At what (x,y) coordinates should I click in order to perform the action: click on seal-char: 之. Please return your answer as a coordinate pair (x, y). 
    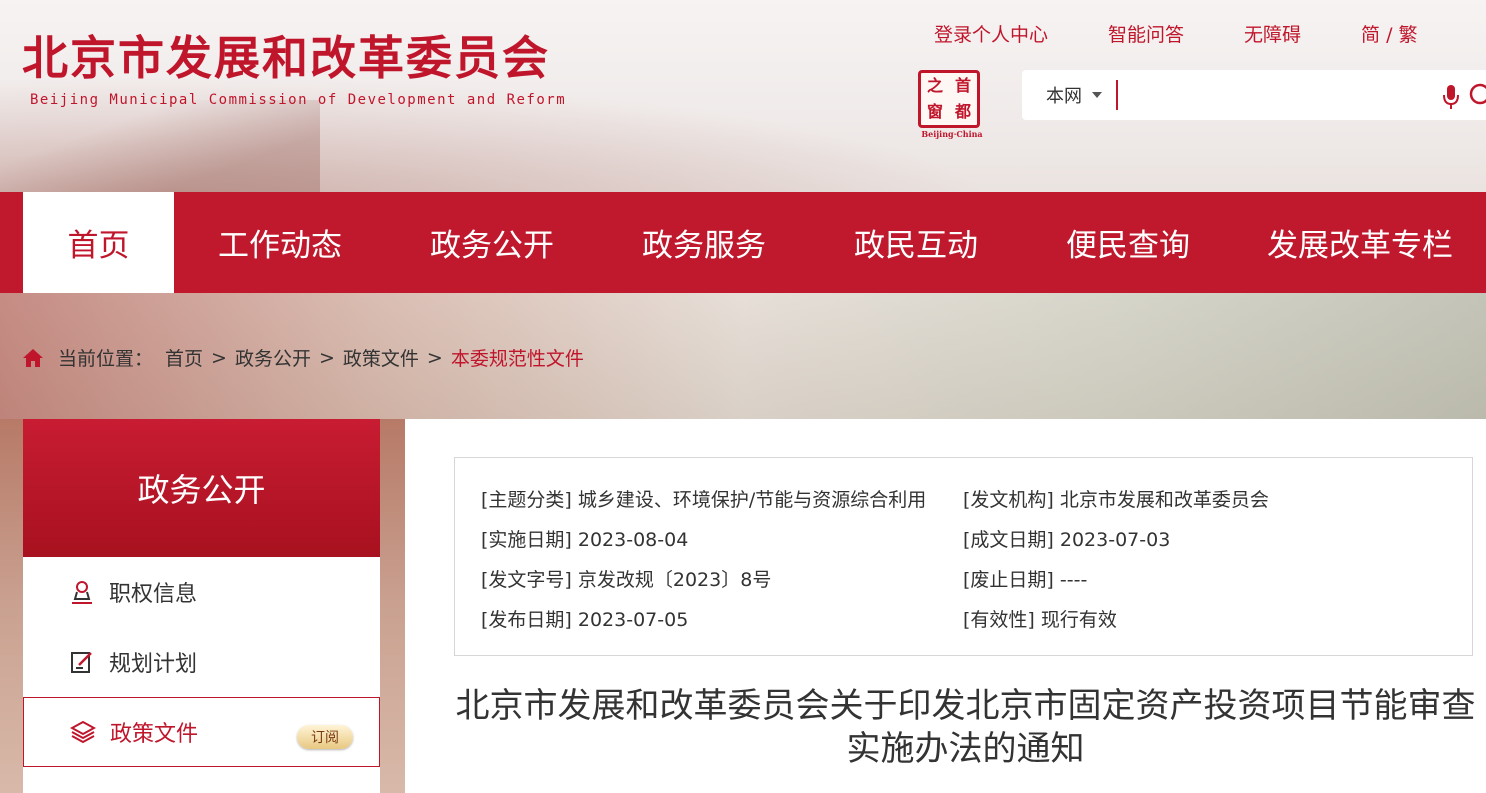
    Looking at the image, I should click on (934, 85).